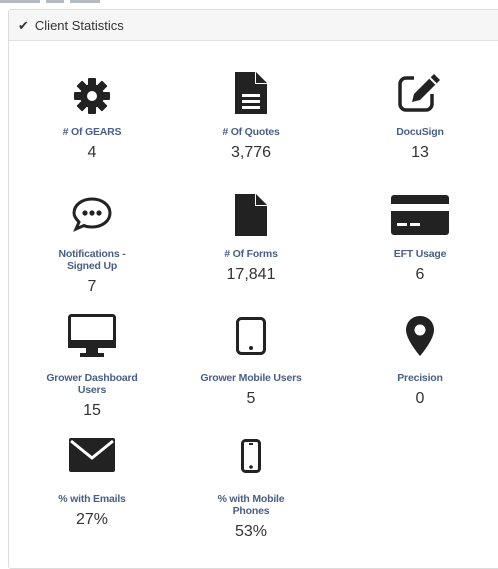  What do you see at coordinates (92, 96) in the screenshot?
I see `gear-icon` at bounding box center [92, 96].